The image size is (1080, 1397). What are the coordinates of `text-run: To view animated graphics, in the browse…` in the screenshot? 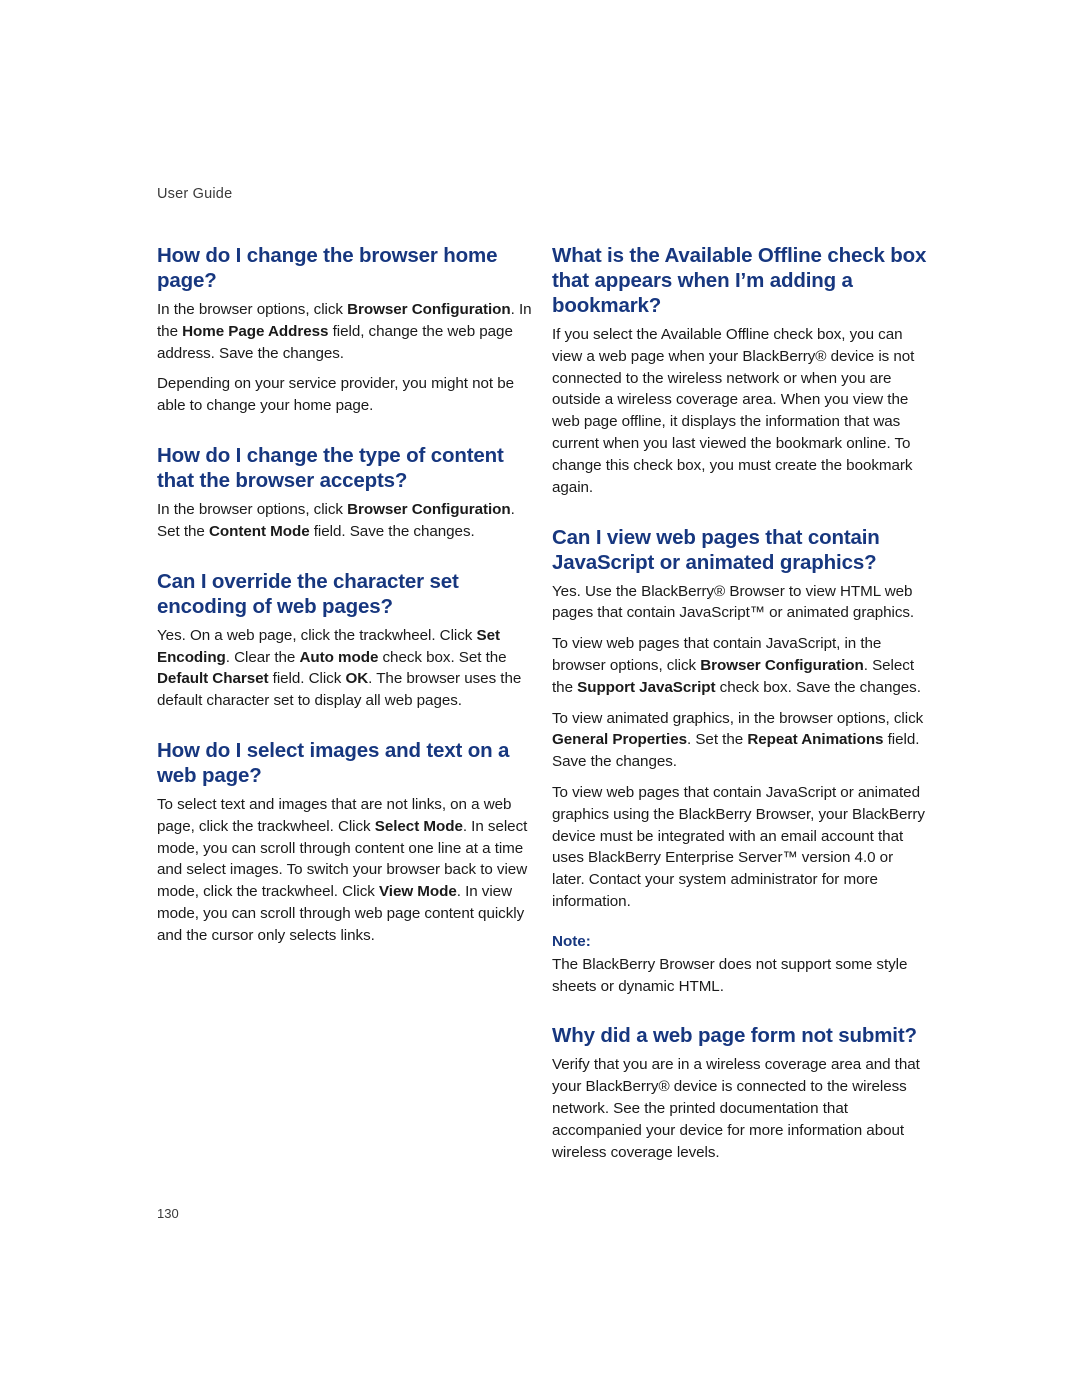 It's located at (738, 718).